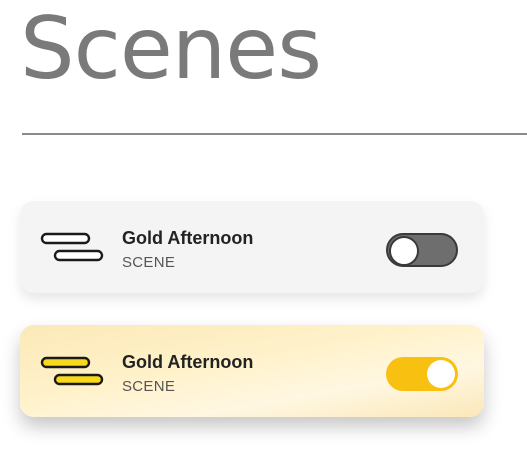  Describe the element at coordinates (422, 374) in the screenshot. I see `scene-toggle-on` at that location.